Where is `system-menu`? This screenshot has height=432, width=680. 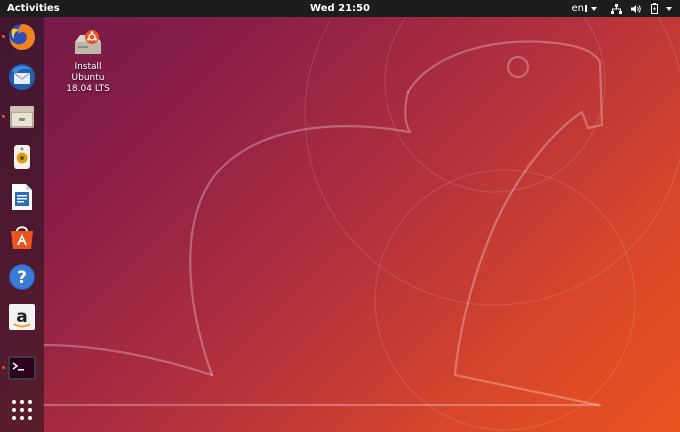 system-menu is located at coordinates (641, 8).